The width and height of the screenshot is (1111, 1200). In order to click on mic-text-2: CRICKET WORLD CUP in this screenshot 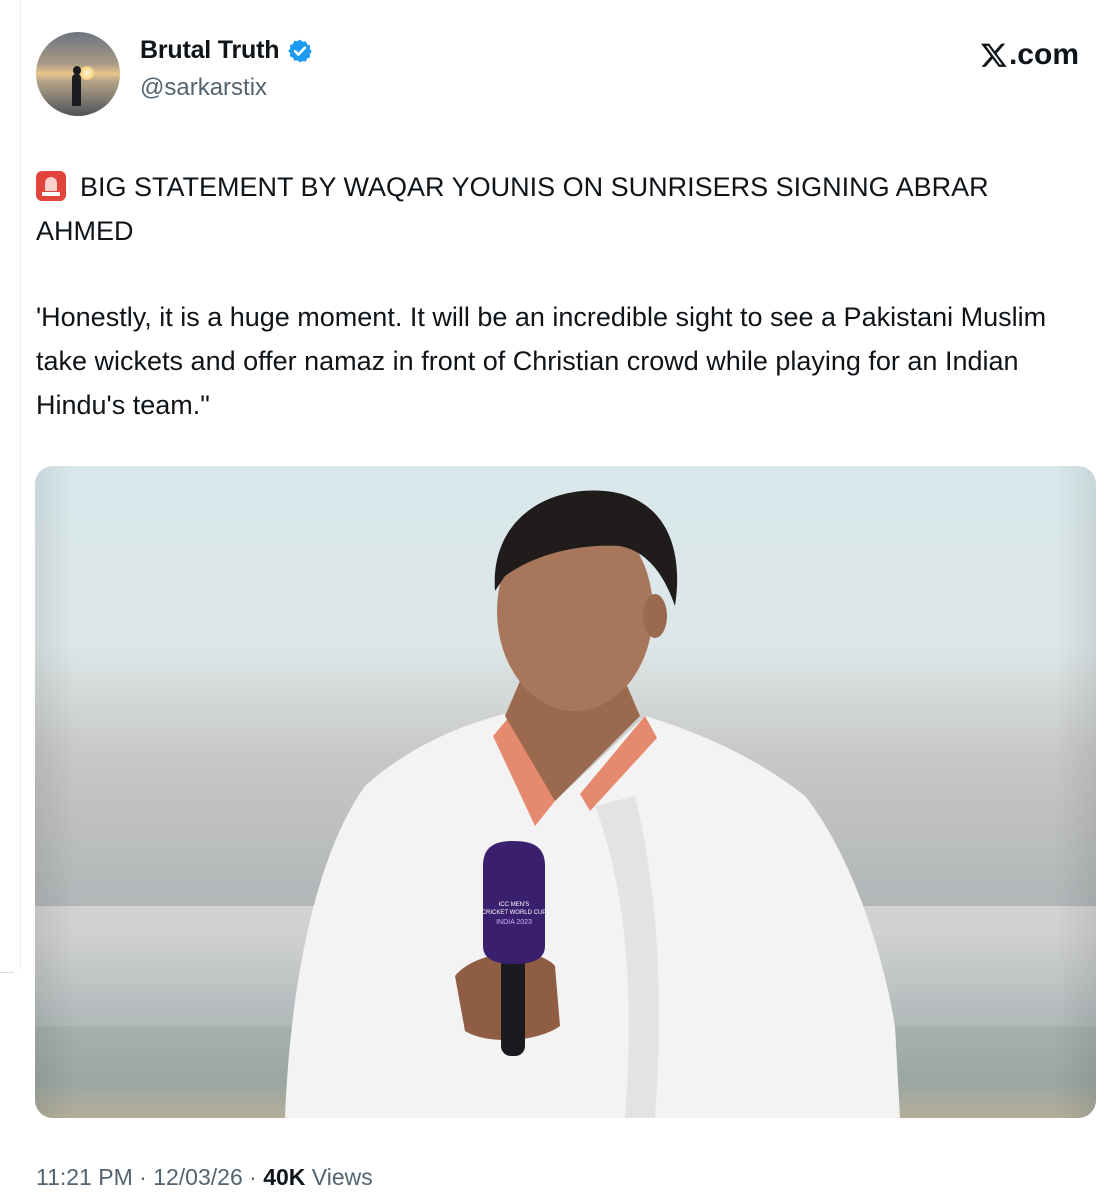, I will do `click(514, 913)`.